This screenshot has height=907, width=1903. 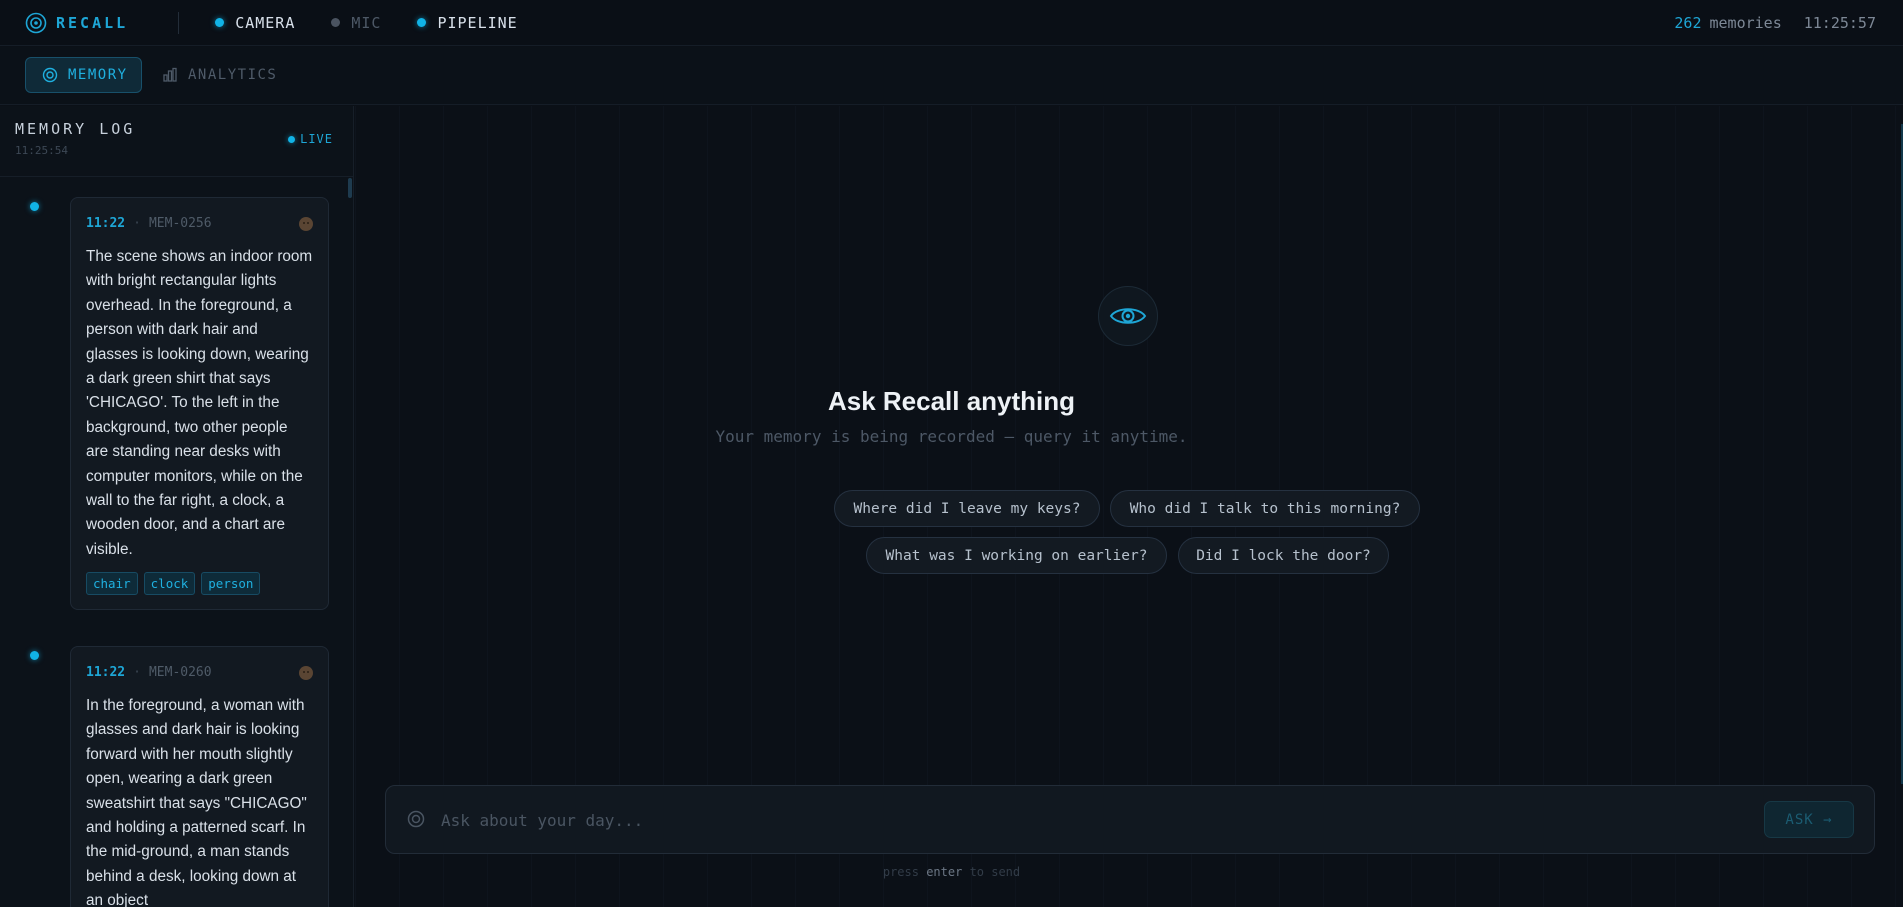 I want to click on memory-id: MEM-0260, so click(x=180, y=672).